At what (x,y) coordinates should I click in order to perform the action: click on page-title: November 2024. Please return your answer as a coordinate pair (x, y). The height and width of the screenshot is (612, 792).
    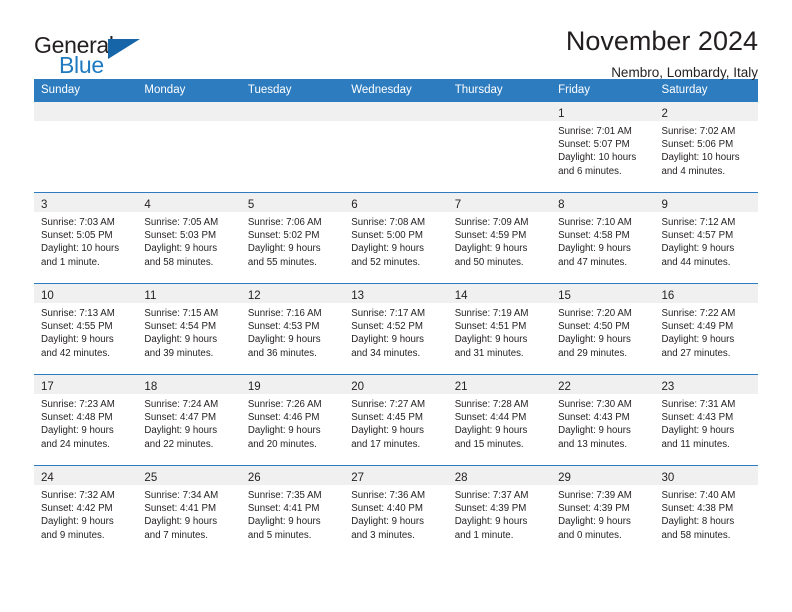
    Looking at the image, I should click on (661, 41).